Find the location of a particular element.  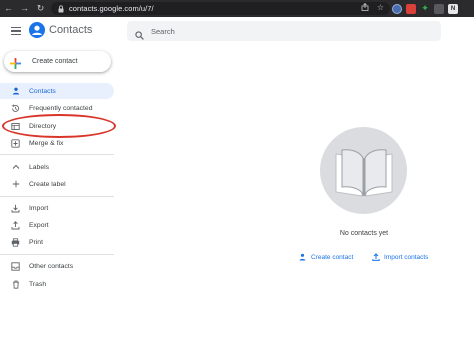

back-arrow-icon: ← is located at coordinates (8, 8).